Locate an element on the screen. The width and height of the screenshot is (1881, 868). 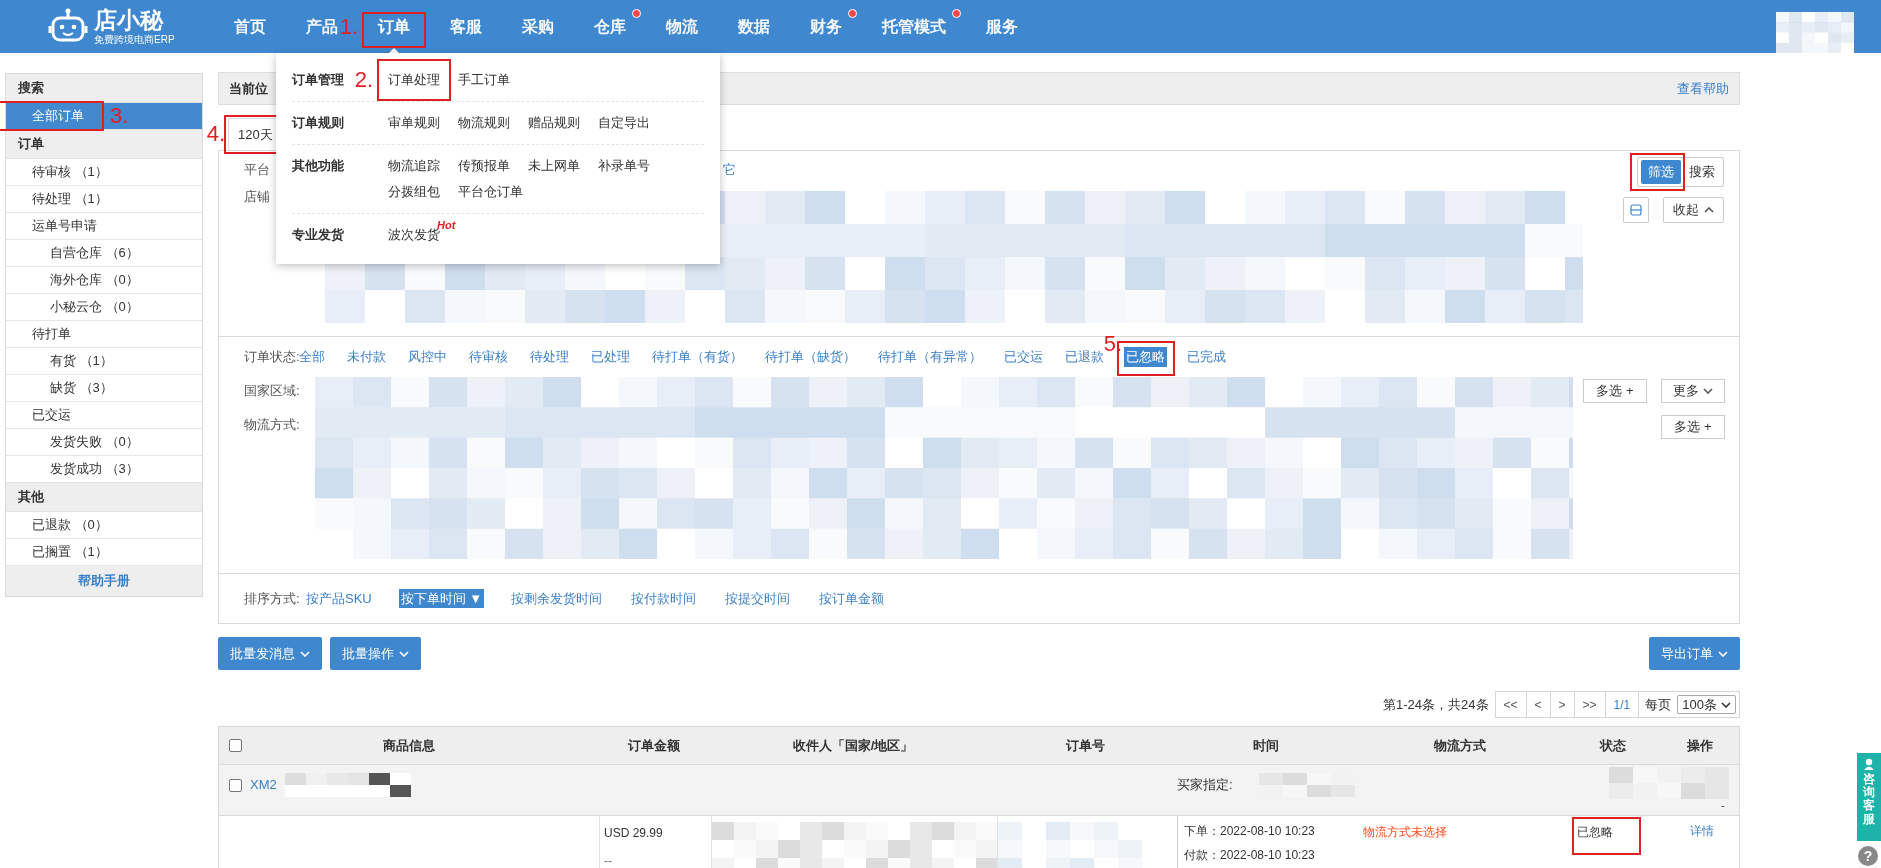
sidebar-item: 有货 （1） is located at coordinates (81, 361).